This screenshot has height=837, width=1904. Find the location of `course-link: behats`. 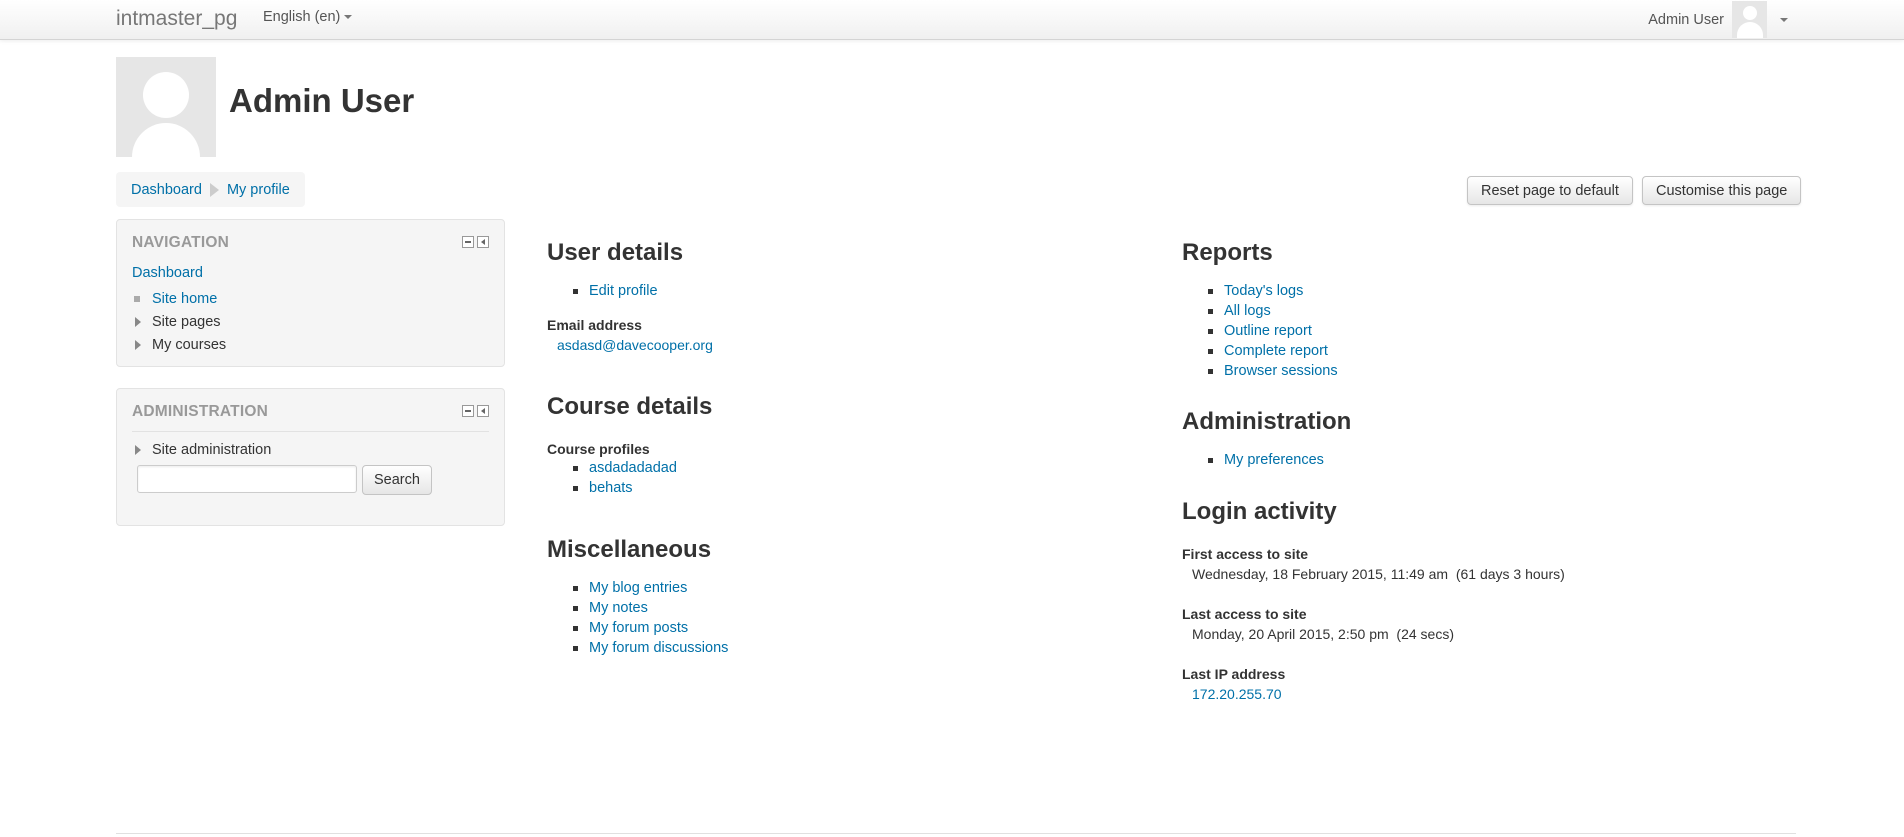

course-link: behats is located at coordinates (611, 488).